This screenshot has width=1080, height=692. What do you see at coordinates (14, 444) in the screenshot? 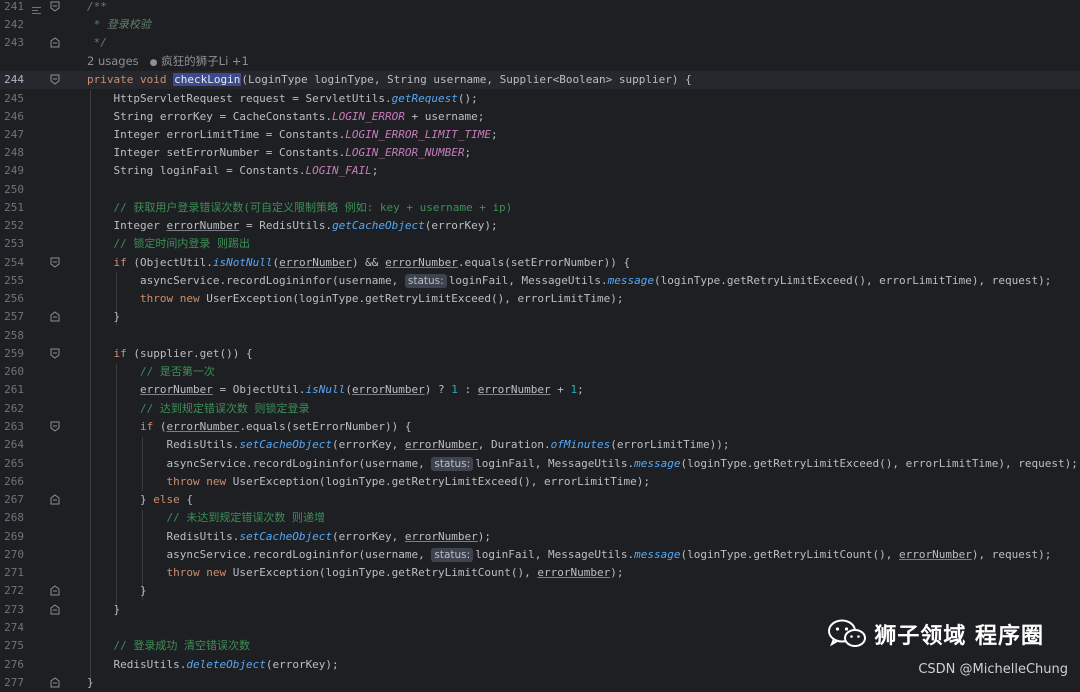
I see `line-number: 264` at bounding box center [14, 444].